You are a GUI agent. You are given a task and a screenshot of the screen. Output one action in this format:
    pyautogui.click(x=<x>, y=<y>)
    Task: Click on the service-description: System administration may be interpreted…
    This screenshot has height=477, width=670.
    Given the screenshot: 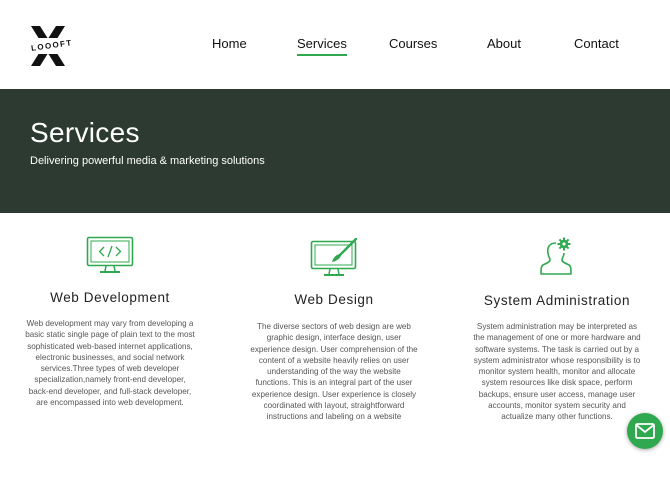 What is the action you would take?
    pyautogui.click(x=557, y=372)
    